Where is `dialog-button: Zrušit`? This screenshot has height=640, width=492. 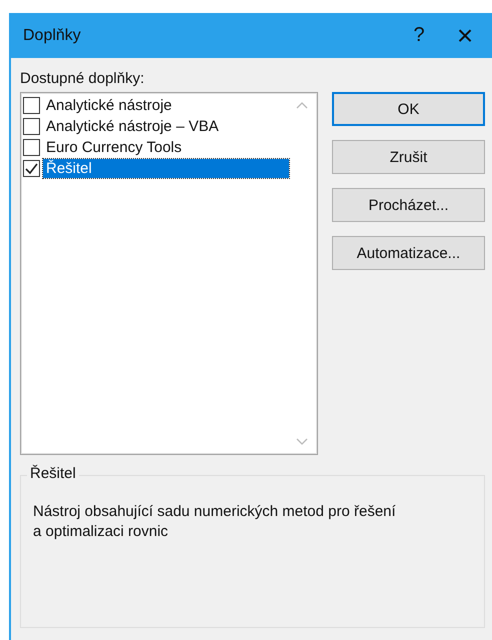
dialog-button: Zrušit is located at coordinates (408, 157).